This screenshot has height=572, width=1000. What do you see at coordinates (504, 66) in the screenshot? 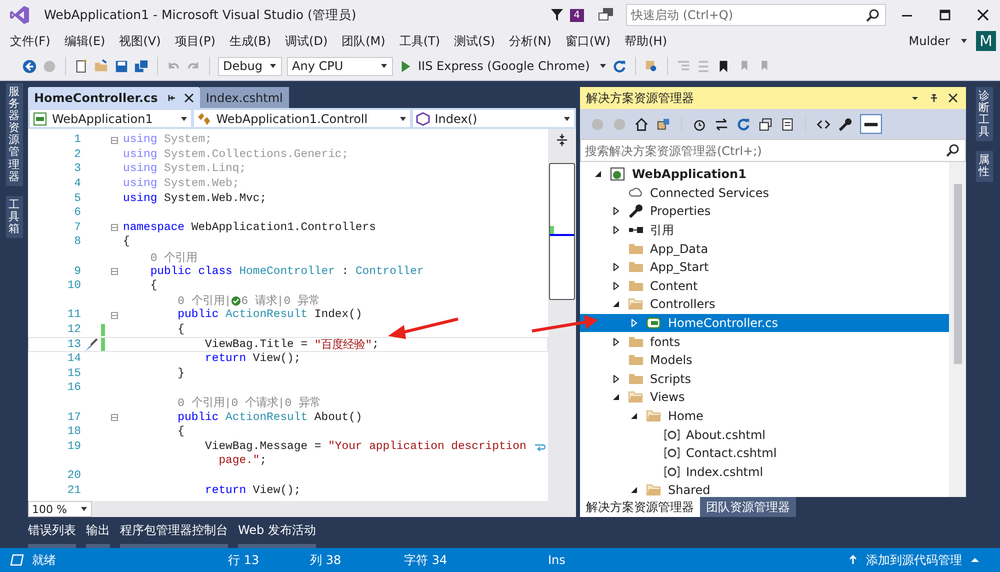
I see `run-button: IIS Express (Google Chrome)` at bounding box center [504, 66].